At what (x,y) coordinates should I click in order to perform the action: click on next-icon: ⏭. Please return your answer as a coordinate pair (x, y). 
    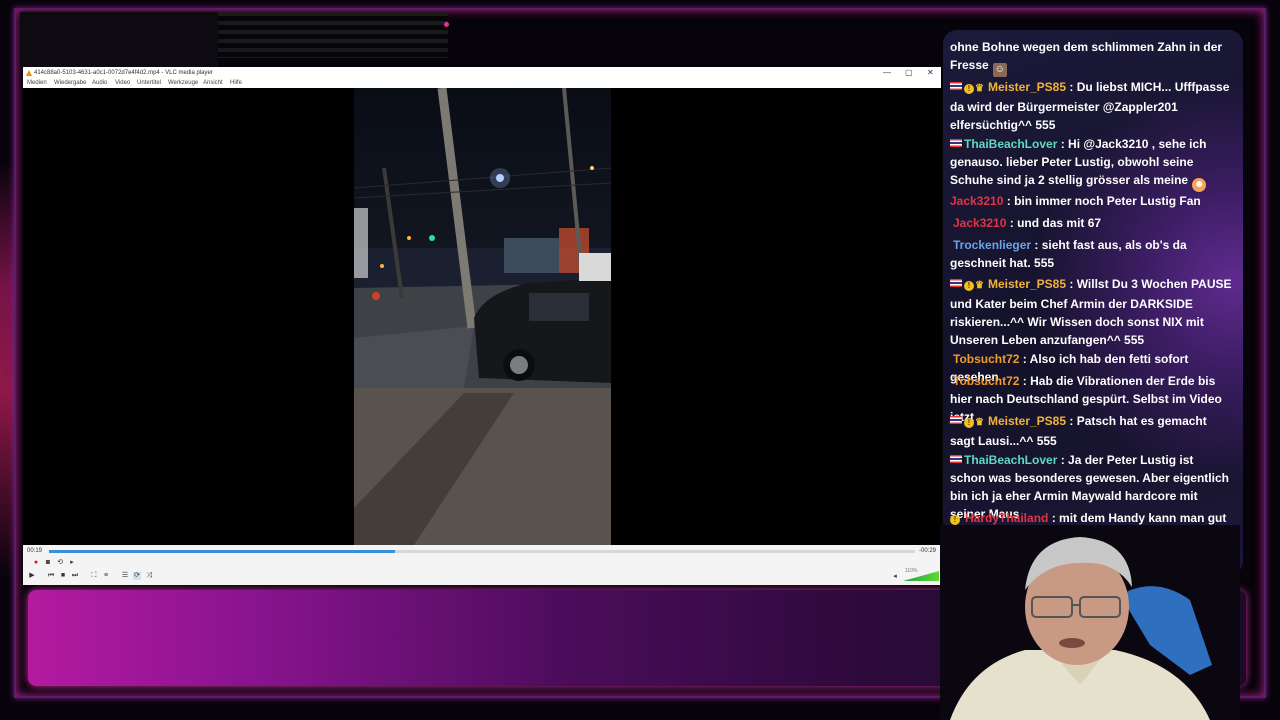
    Looking at the image, I should click on (75, 576).